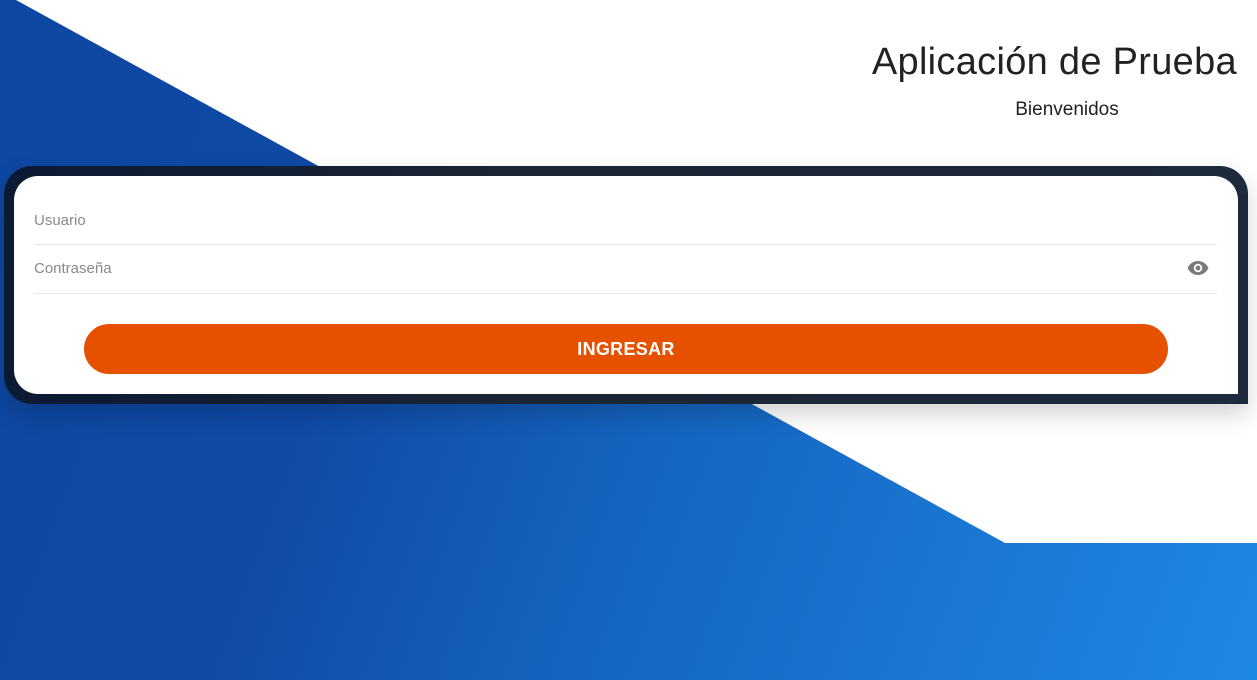 Image resolution: width=1257 pixels, height=680 pixels. Describe the element at coordinates (1054, 62) in the screenshot. I see `app-title: Aplicación de Prueba` at that location.